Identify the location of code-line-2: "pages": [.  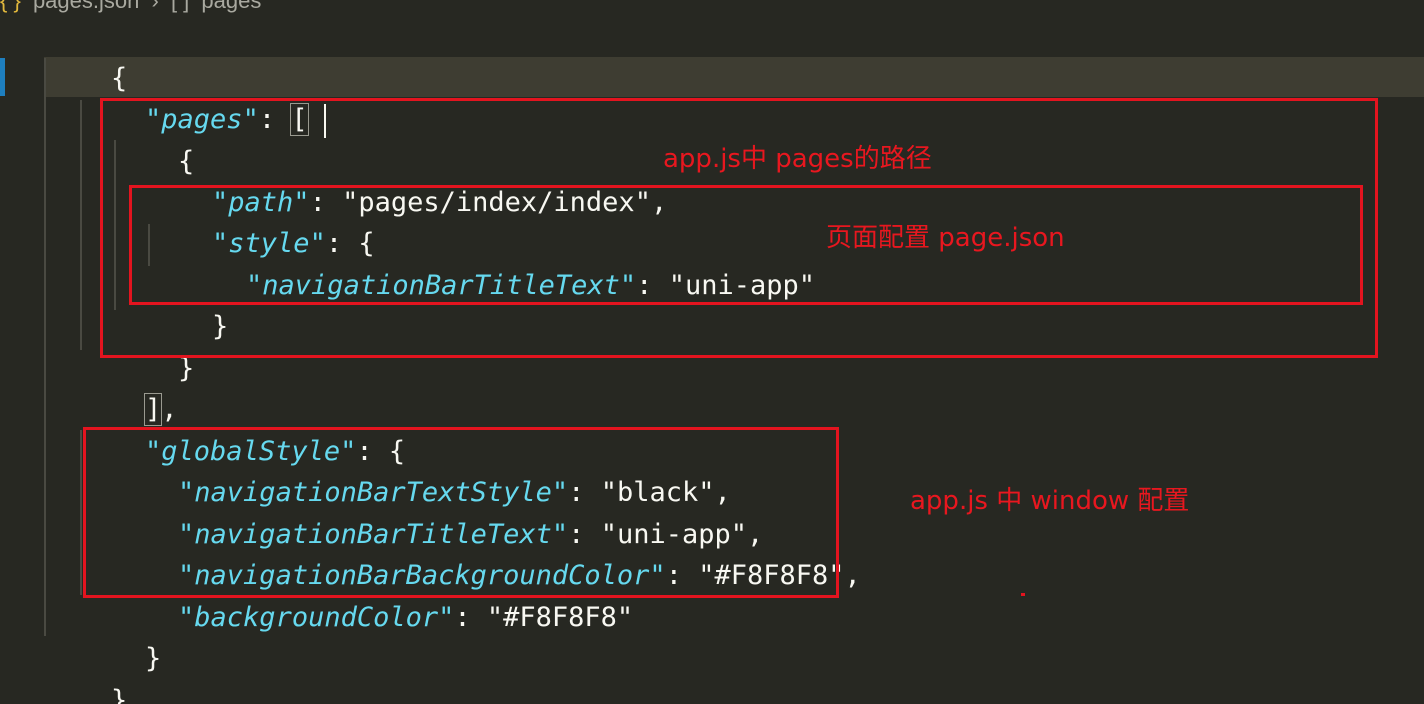
(203, 98).